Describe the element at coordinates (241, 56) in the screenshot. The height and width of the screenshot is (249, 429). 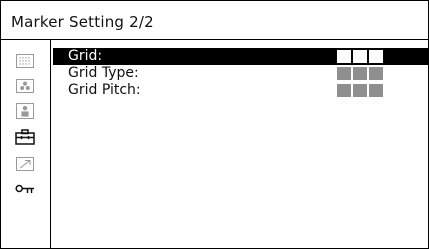
I see `menu-item-grid: Grid:` at that location.